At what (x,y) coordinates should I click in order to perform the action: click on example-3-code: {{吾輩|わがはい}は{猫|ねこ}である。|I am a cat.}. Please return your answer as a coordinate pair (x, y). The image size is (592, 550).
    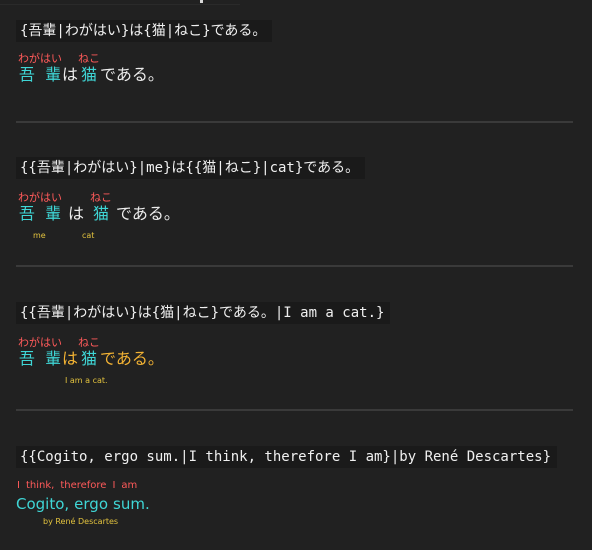
    Looking at the image, I should click on (203, 313).